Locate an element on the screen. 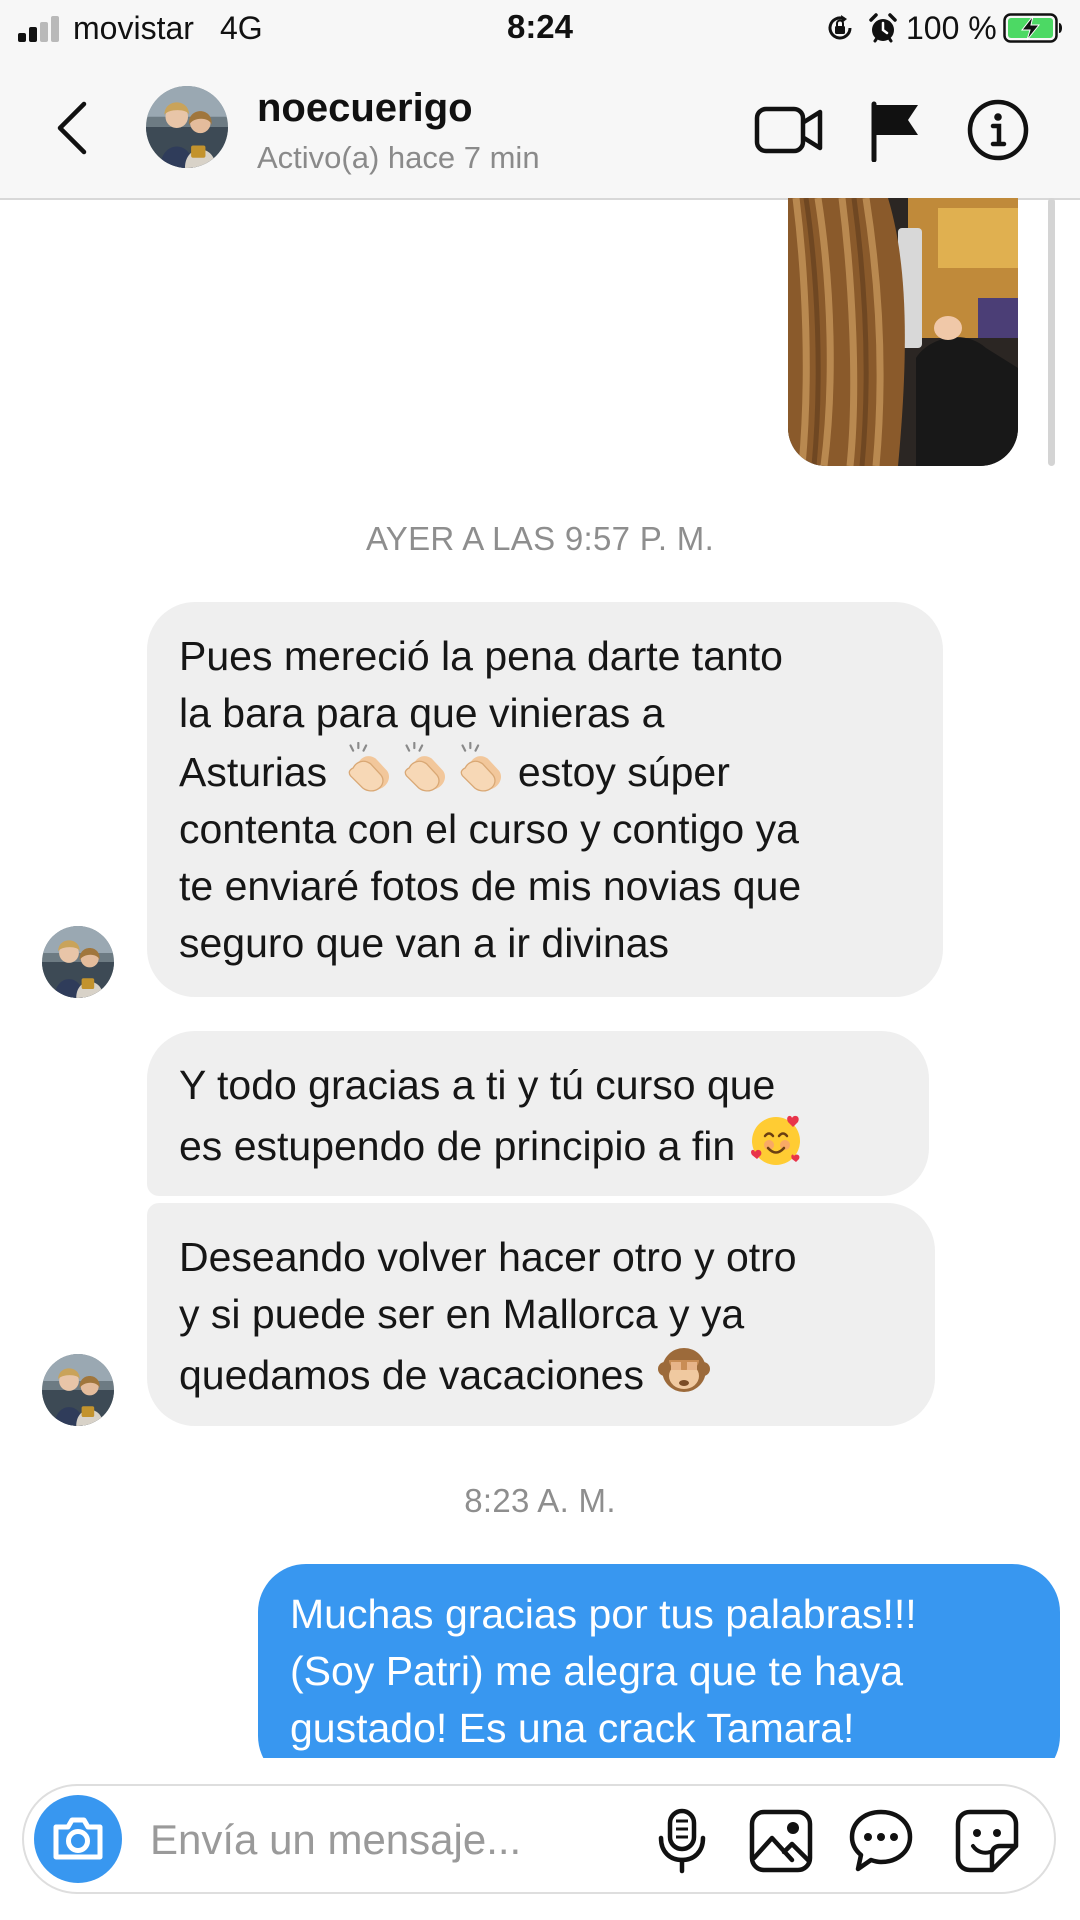 The width and height of the screenshot is (1080, 1920). message-line: (Soy Patri) me alegra que te haya is located at coordinates (597, 1671).